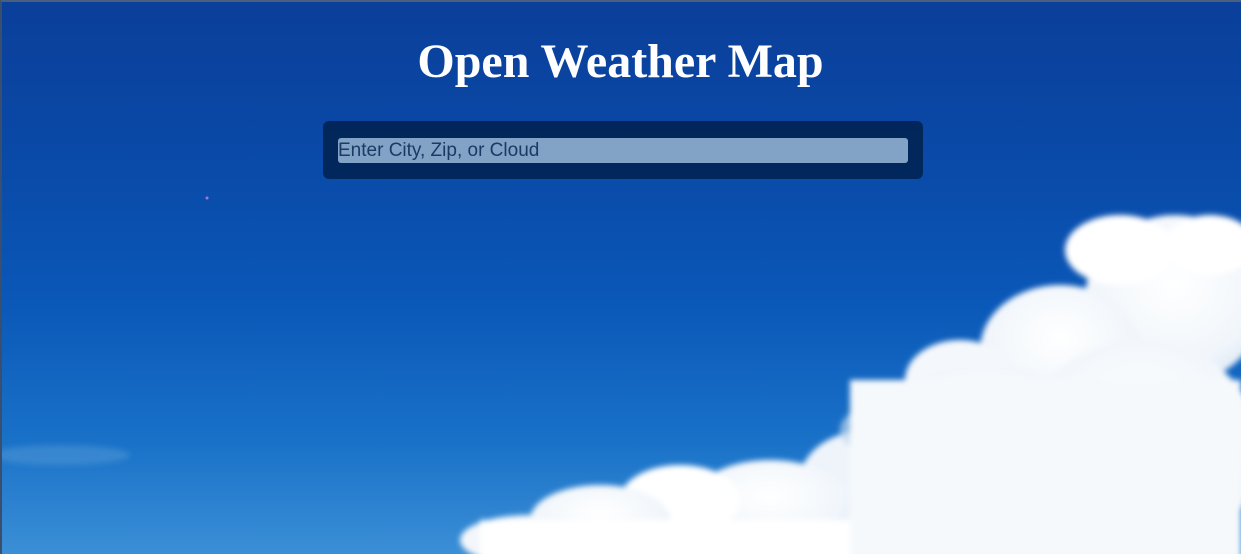 This screenshot has height=554, width=1241. I want to click on search-panel, so click(623, 150).